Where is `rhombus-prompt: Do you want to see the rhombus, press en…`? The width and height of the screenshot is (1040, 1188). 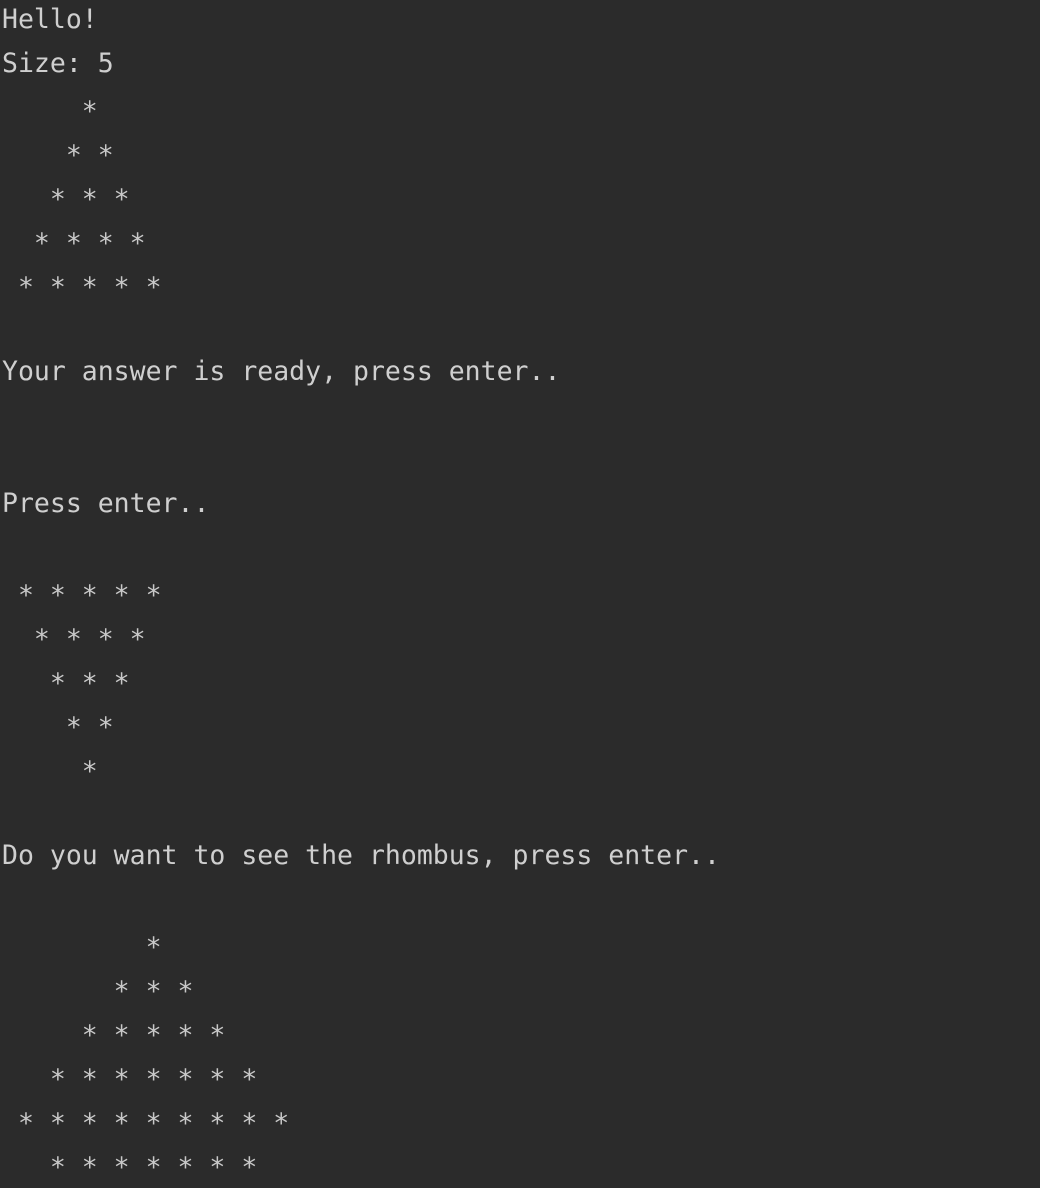
rhombus-prompt: Do you want to see the rhombus, press en… is located at coordinates (361, 855).